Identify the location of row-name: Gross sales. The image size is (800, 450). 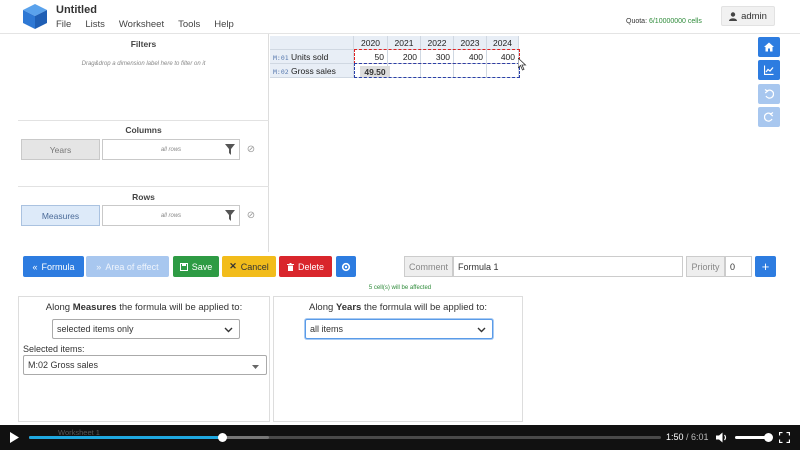
(313, 71).